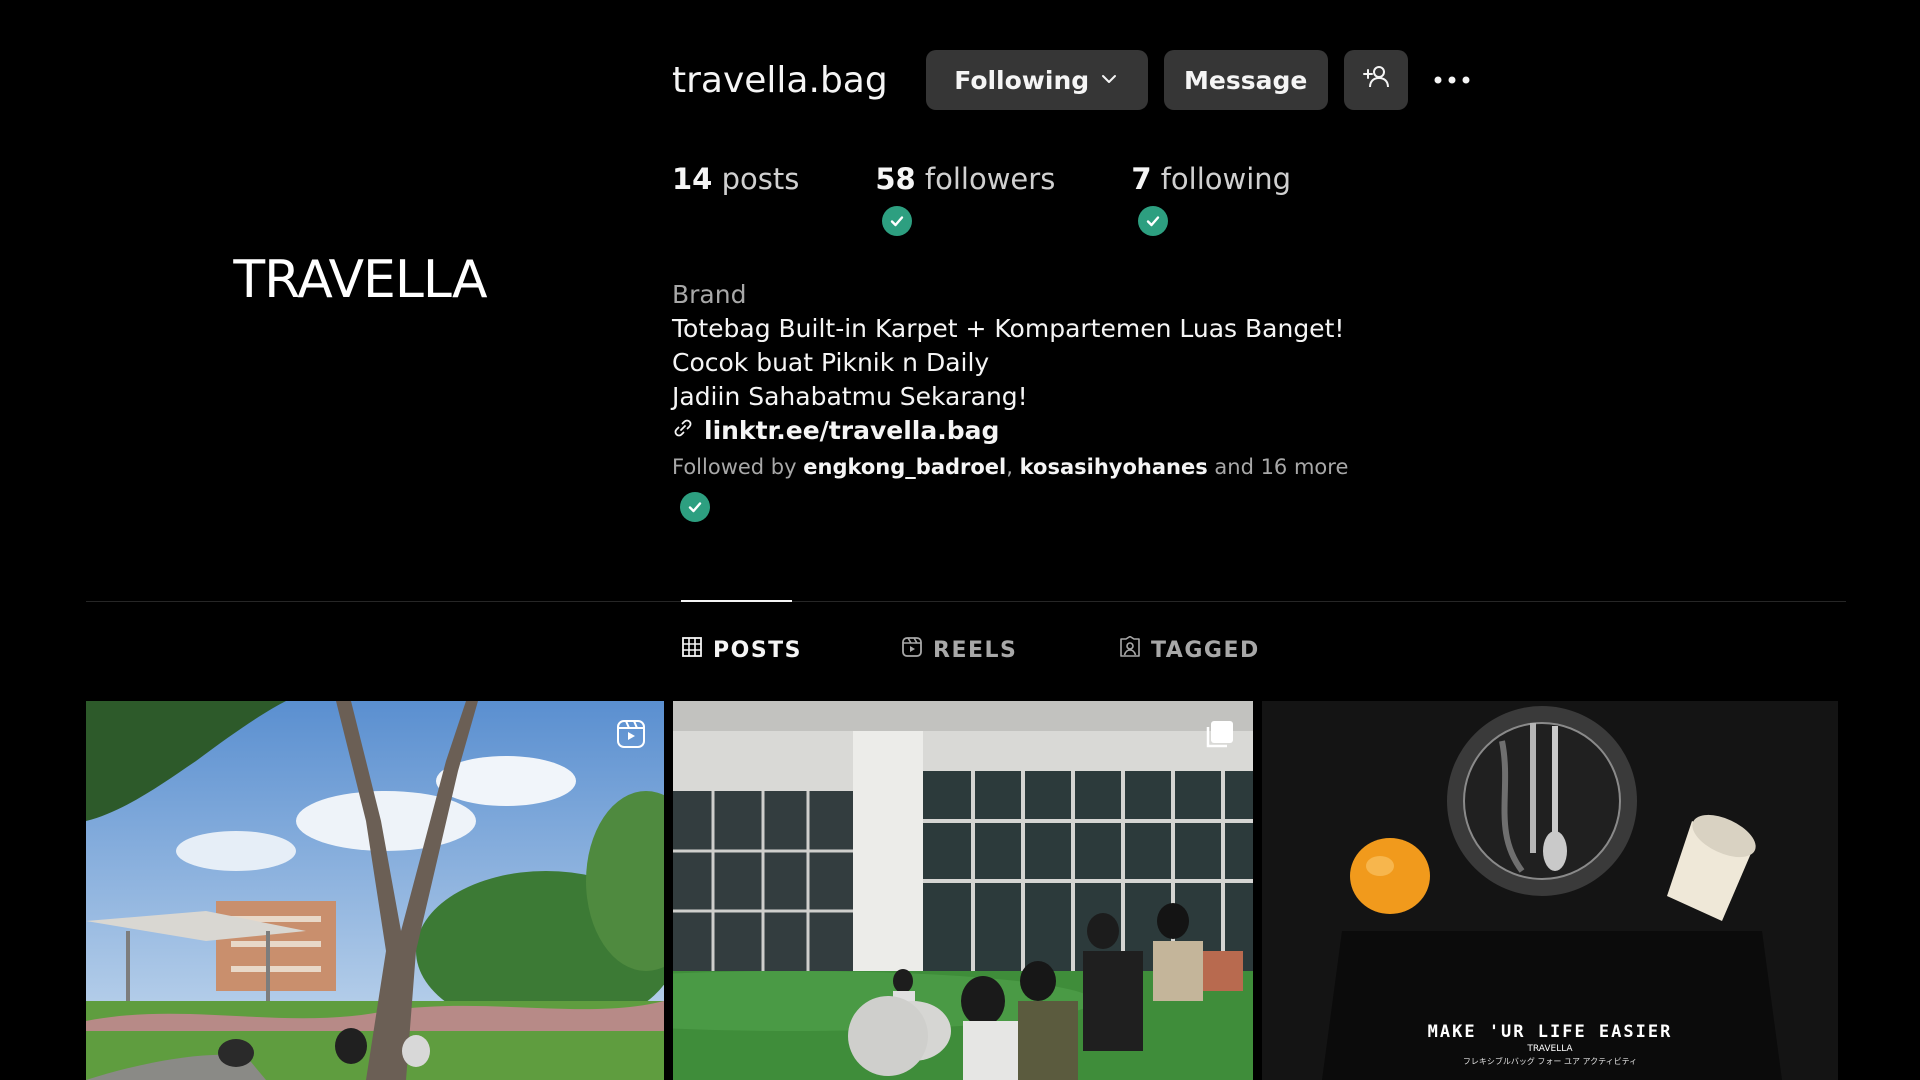 This screenshot has width=1920, height=1080. What do you see at coordinates (734, 467) in the screenshot?
I see `followed-by-prefix: Followed by` at bounding box center [734, 467].